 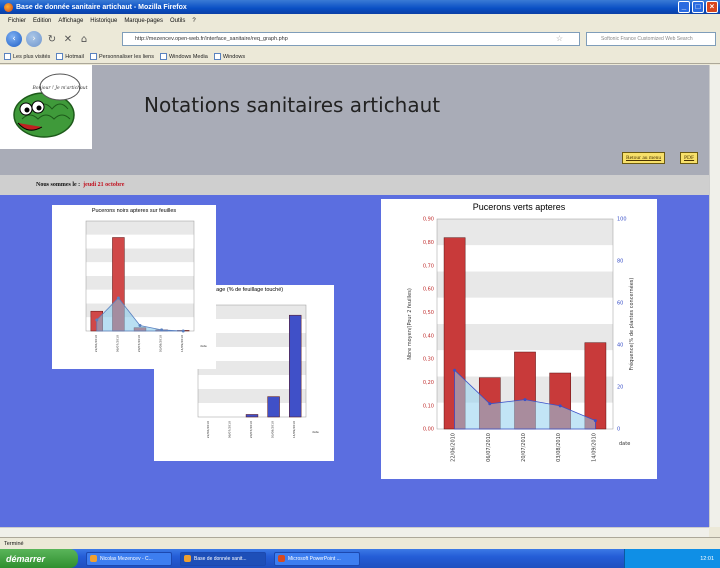 I want to click on y2-tick-label: 80, so click(x=620, y=262).